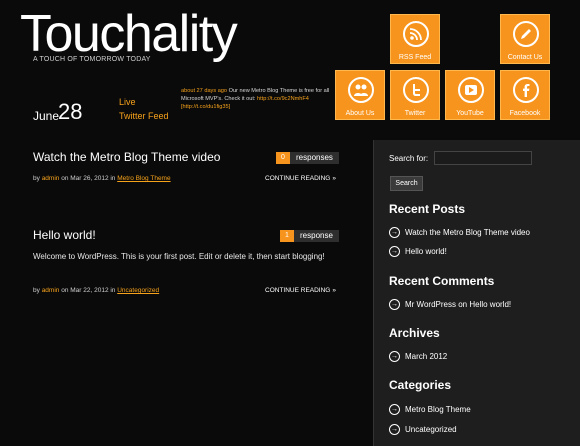 This screenshot has width=580, height=446. Describe the element at coordinates (361, 90) in the screenshot. I see `people-icon` at that location.